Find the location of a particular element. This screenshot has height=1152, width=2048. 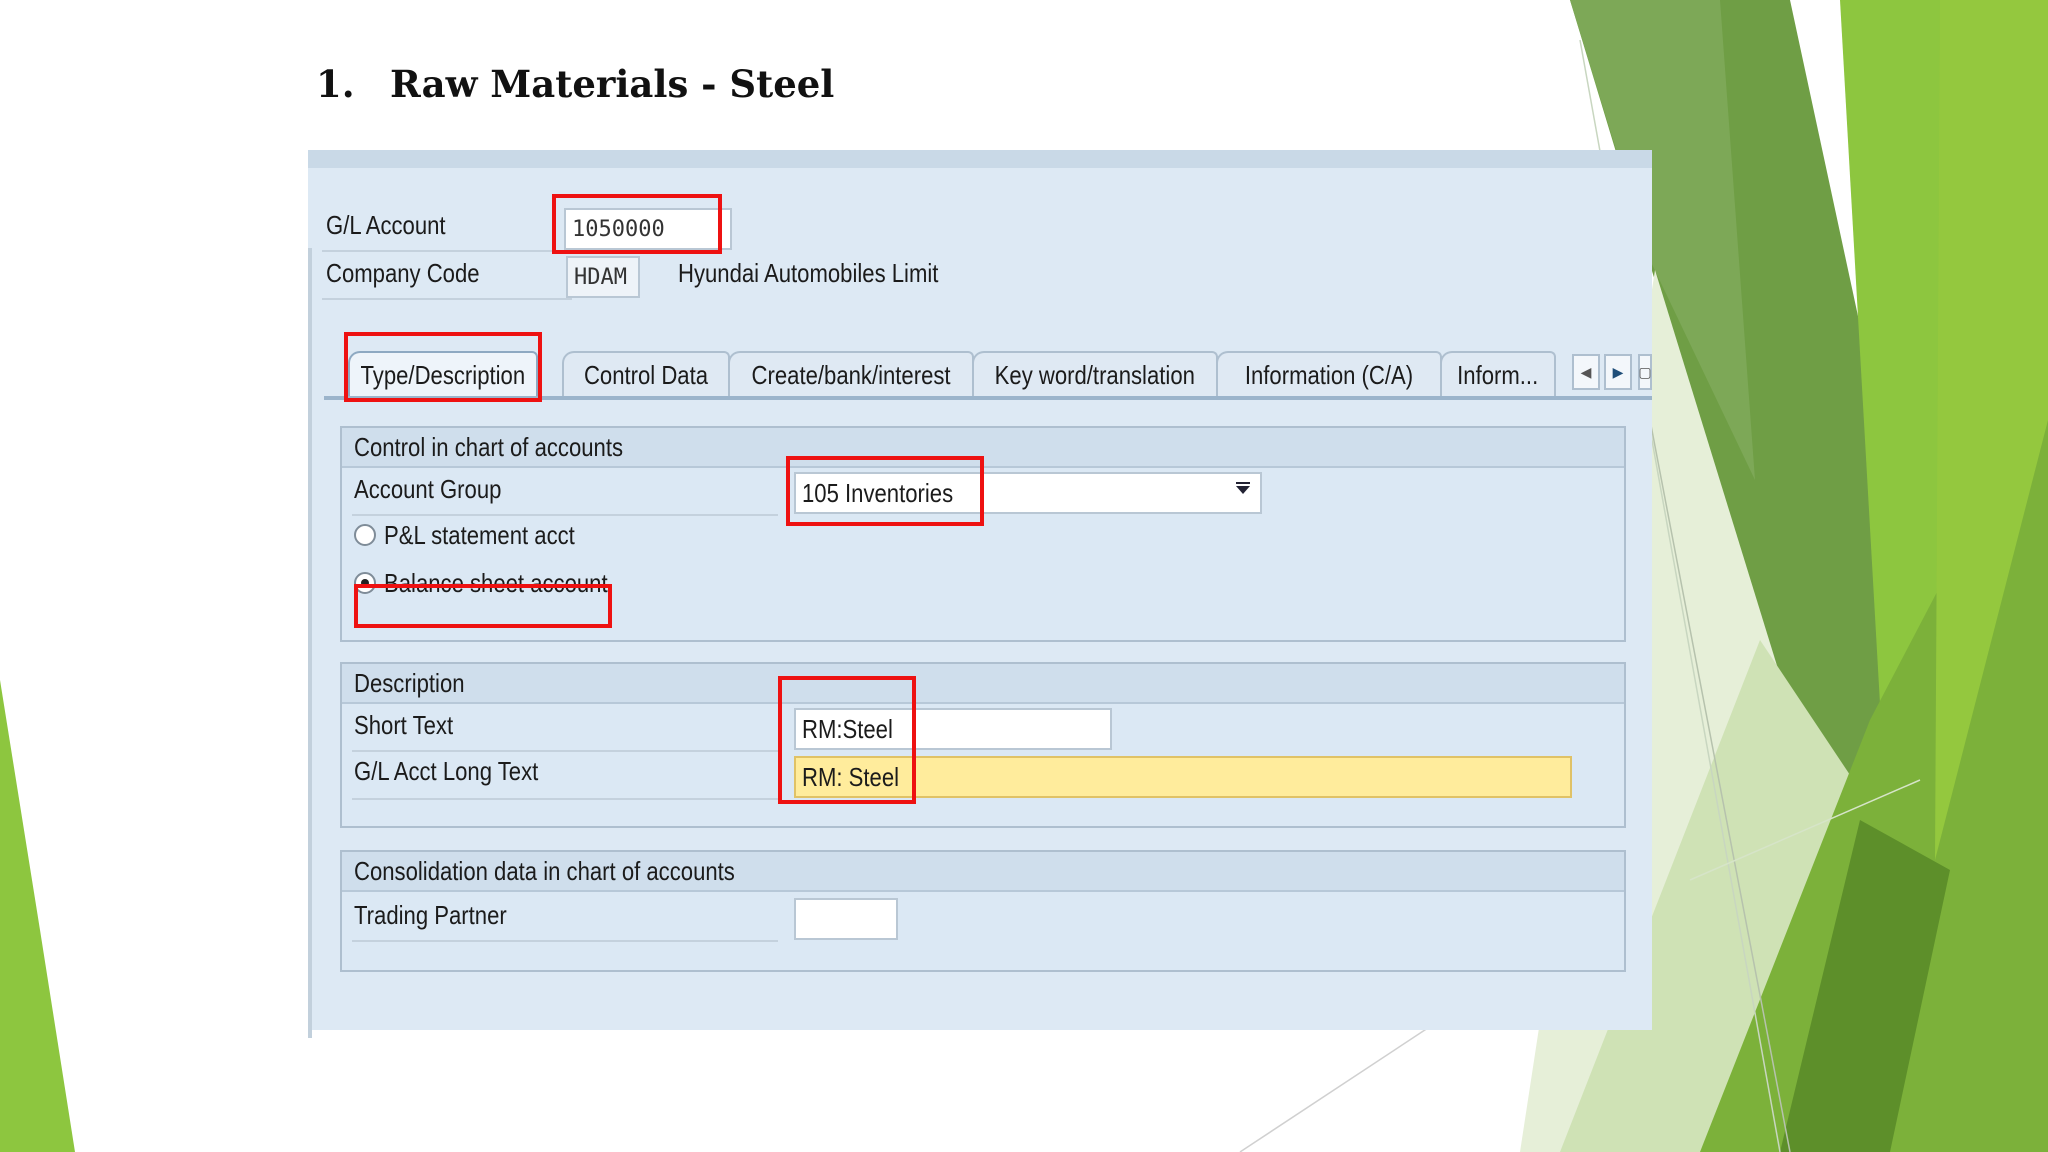

gl-account-label: G/L Account is located at coordinates (386, 225).